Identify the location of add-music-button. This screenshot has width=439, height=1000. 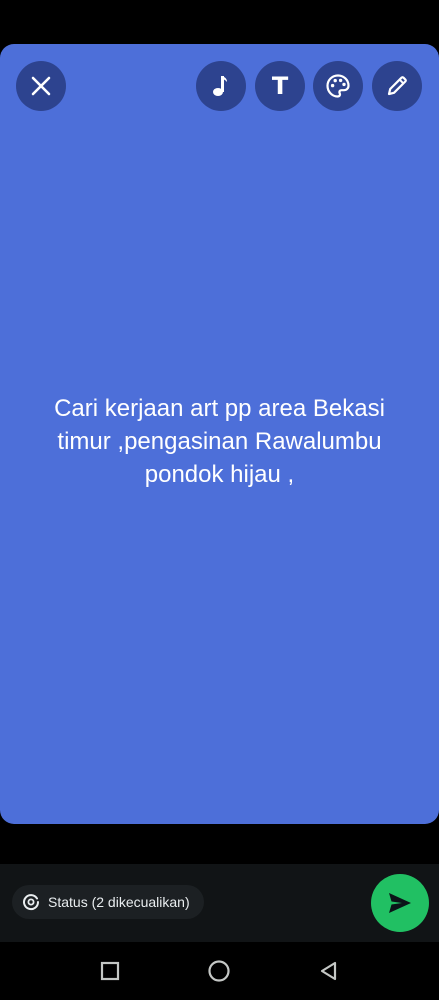
(221, 86).